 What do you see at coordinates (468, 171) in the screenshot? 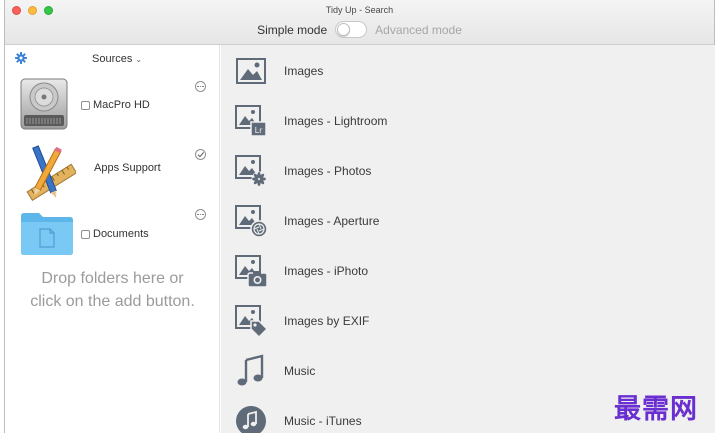
I see `list-item-images-photos: Images - Photos` at bounding box center [468, 171].